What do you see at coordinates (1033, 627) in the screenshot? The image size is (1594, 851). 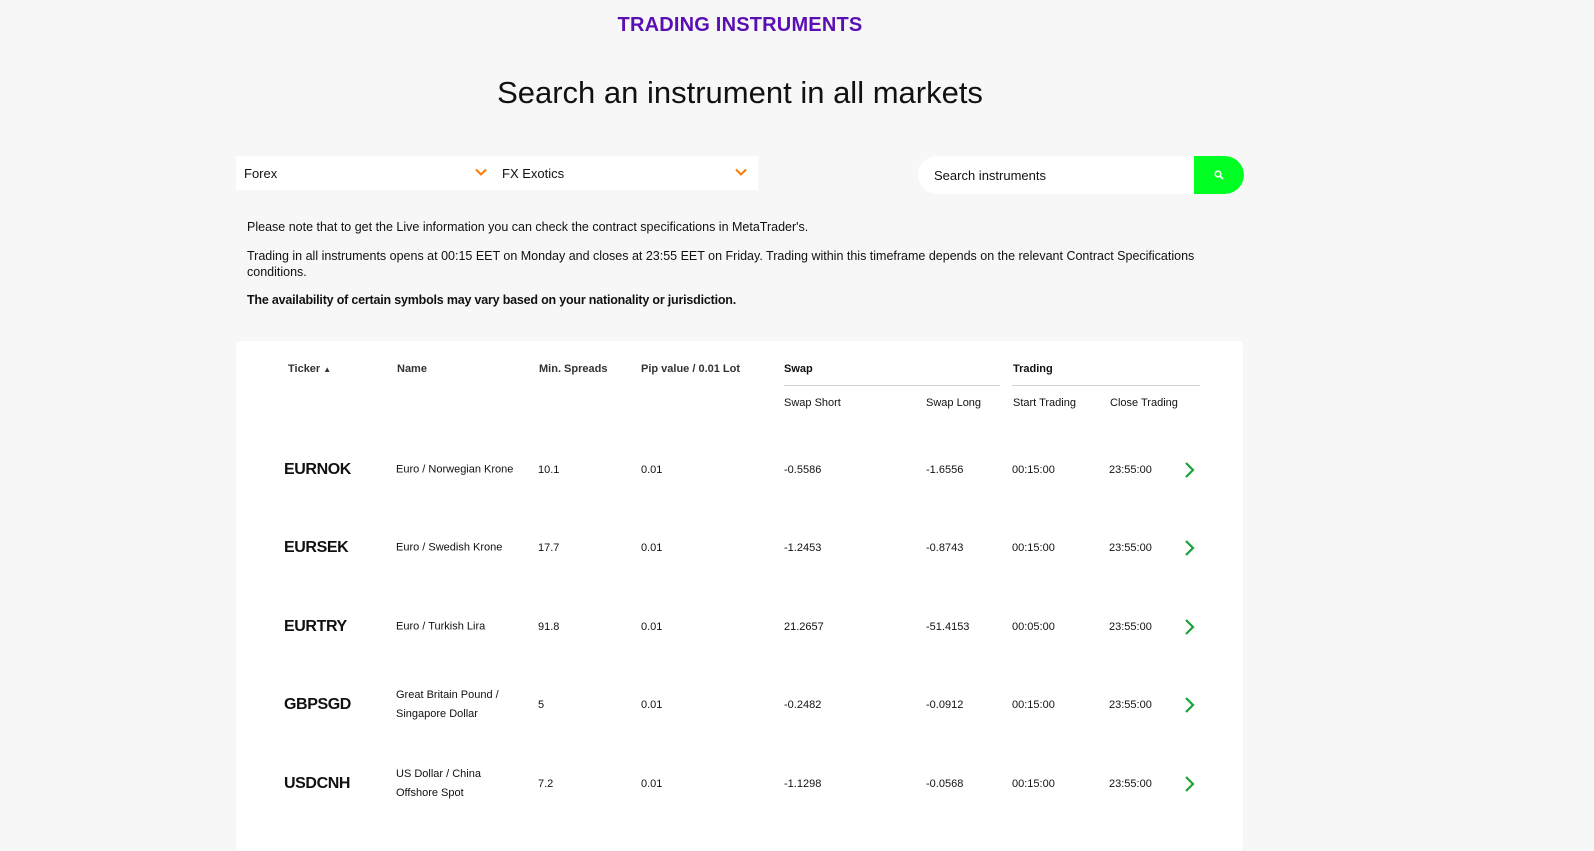 I see `start-trading-cell: 00:05:00` at bounding box center [1033, 627].